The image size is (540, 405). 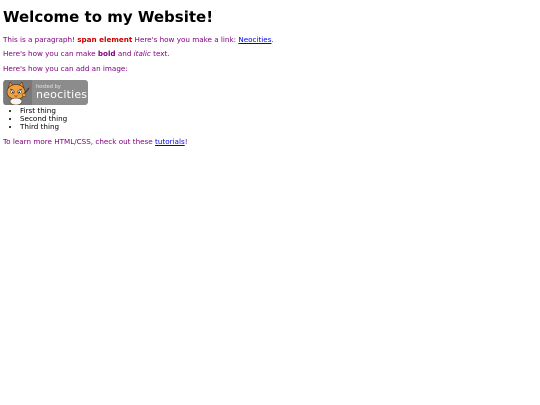 I want to click on list-item: First thing, so click(x=276, y=111).